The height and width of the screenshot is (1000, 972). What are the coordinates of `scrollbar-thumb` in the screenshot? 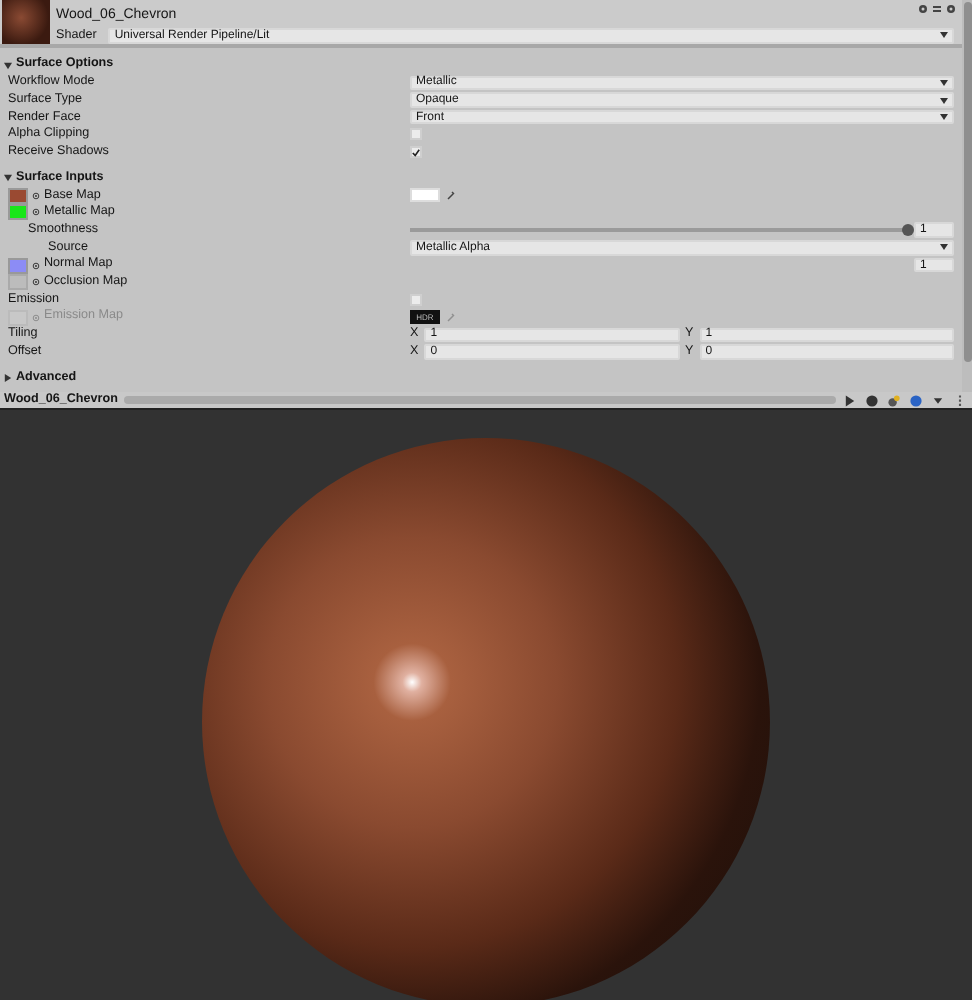 It's located at (968, 182).